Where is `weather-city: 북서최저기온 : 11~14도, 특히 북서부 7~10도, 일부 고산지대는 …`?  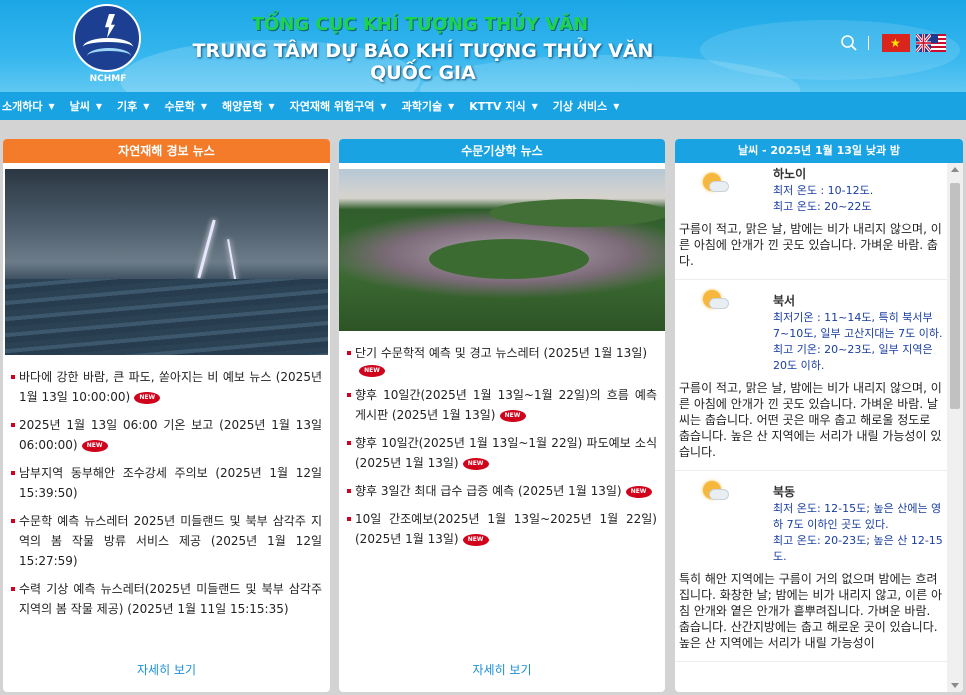 weather-city: 북서최저기온 : 11~14도, 특히 북서부 7~10도, 일부 고산지대는 … is located at coordinates (811, 375).